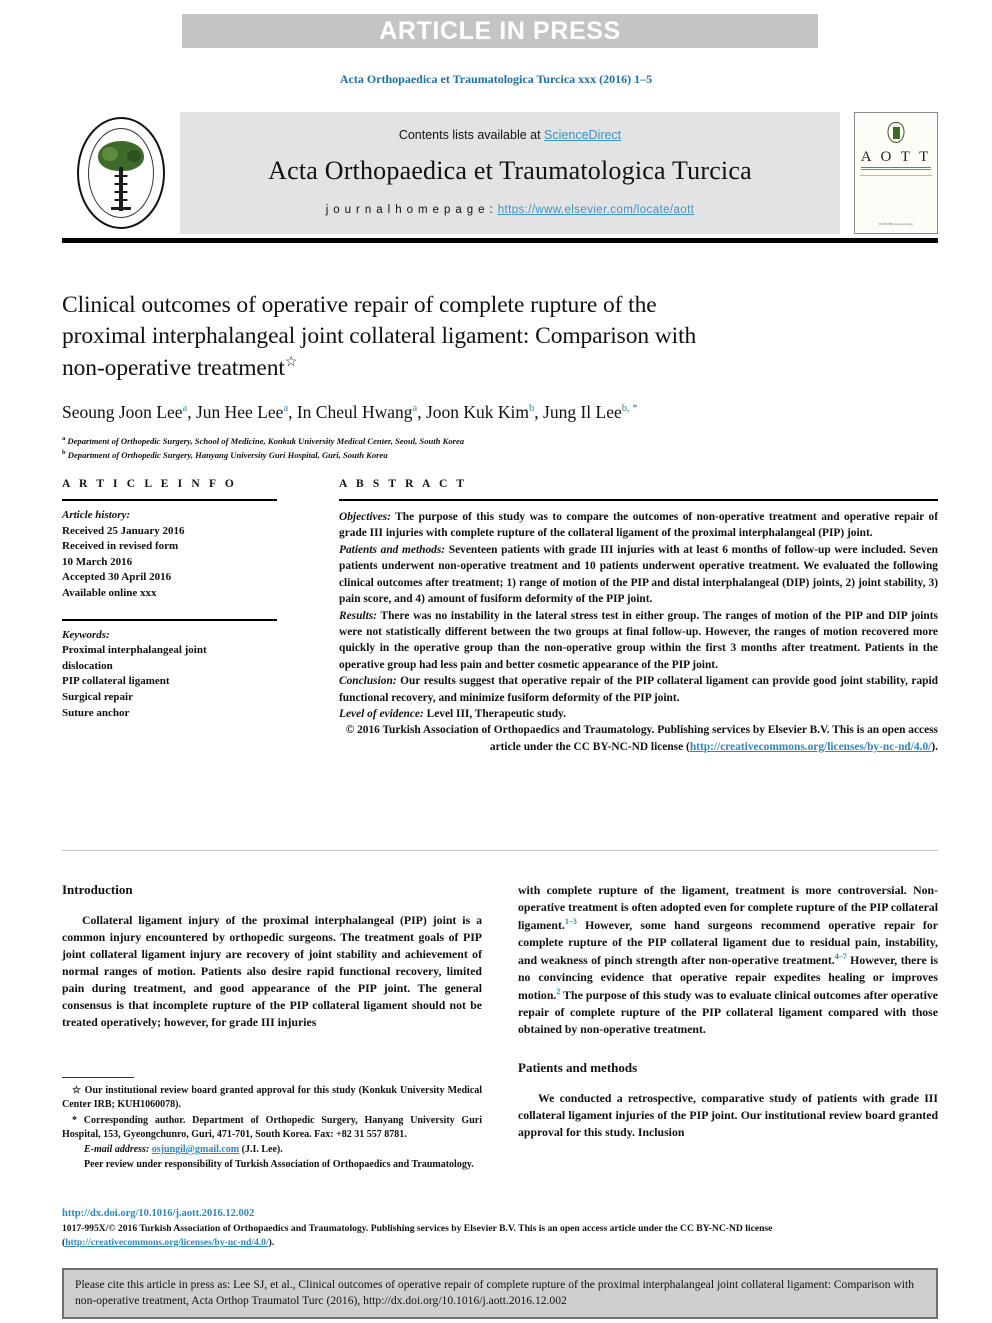  I want to click on author-item: Joon Kuk Kimb, so click(480, 412).